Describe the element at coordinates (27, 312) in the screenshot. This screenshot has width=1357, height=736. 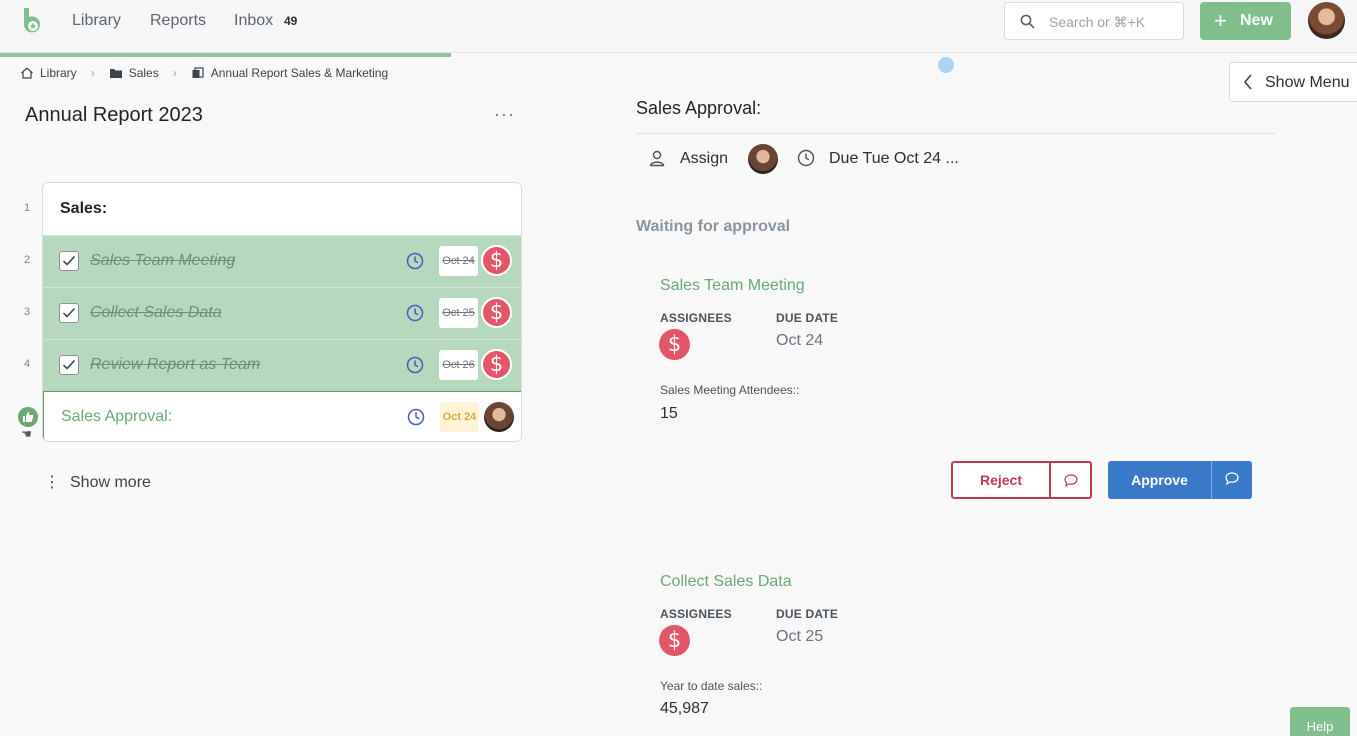
I see `line-number: 3` at that location.